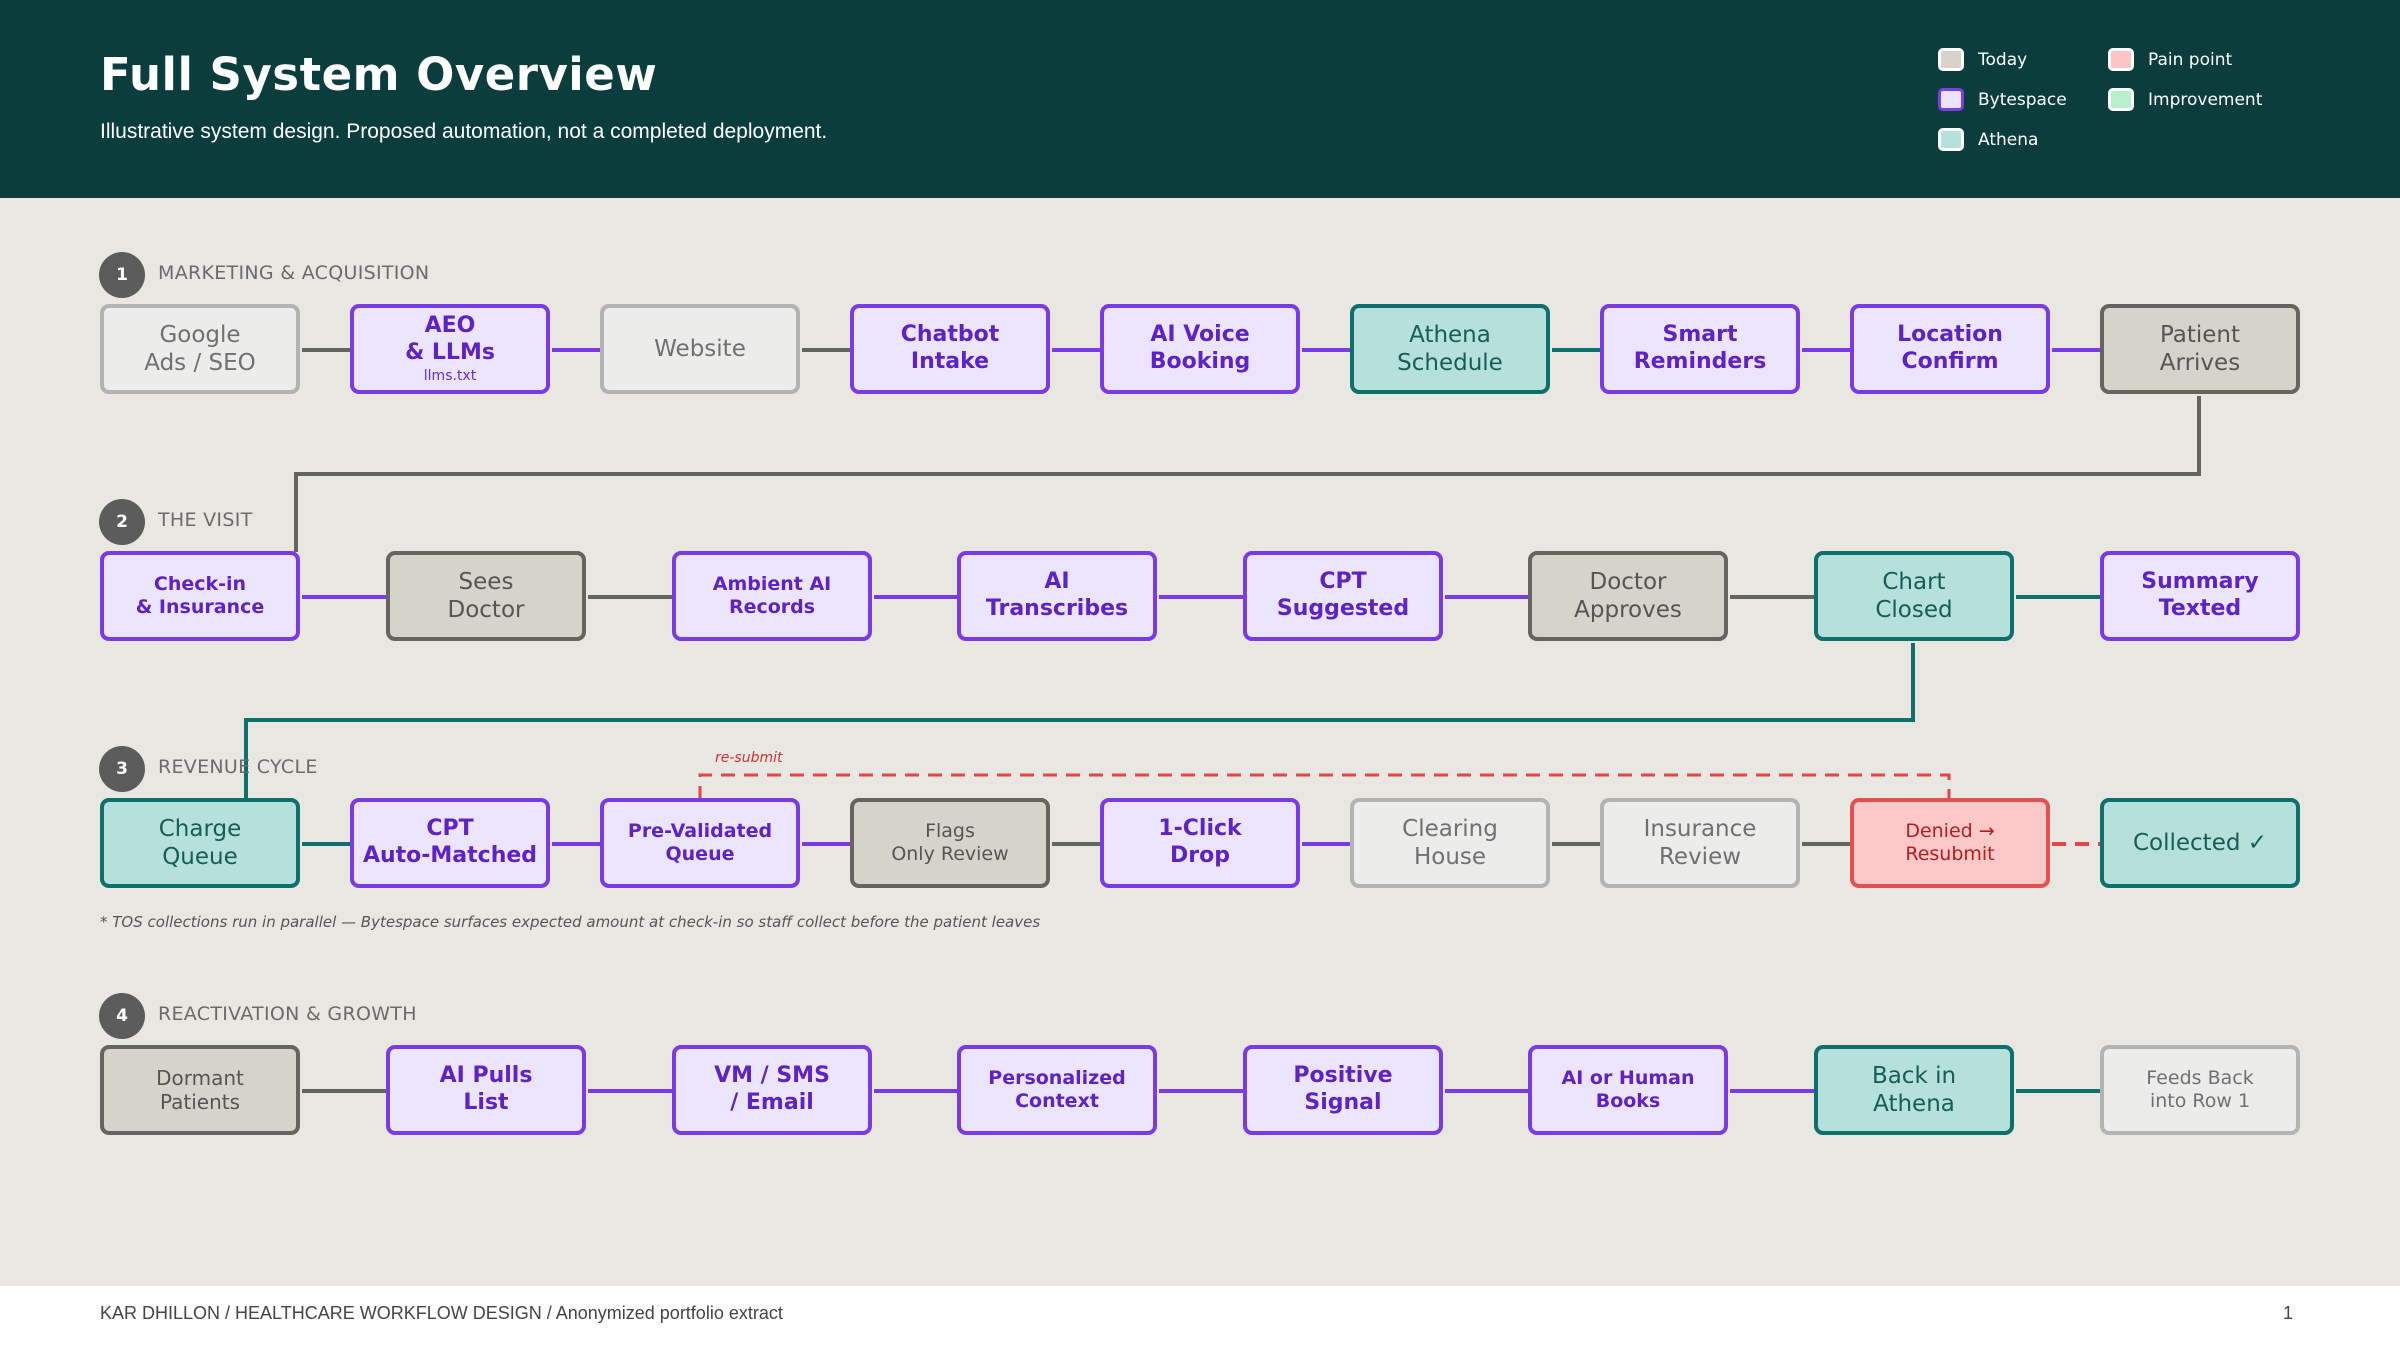  I want to click on node-positive-signal: Positive Signal, so click(1343, 1090).